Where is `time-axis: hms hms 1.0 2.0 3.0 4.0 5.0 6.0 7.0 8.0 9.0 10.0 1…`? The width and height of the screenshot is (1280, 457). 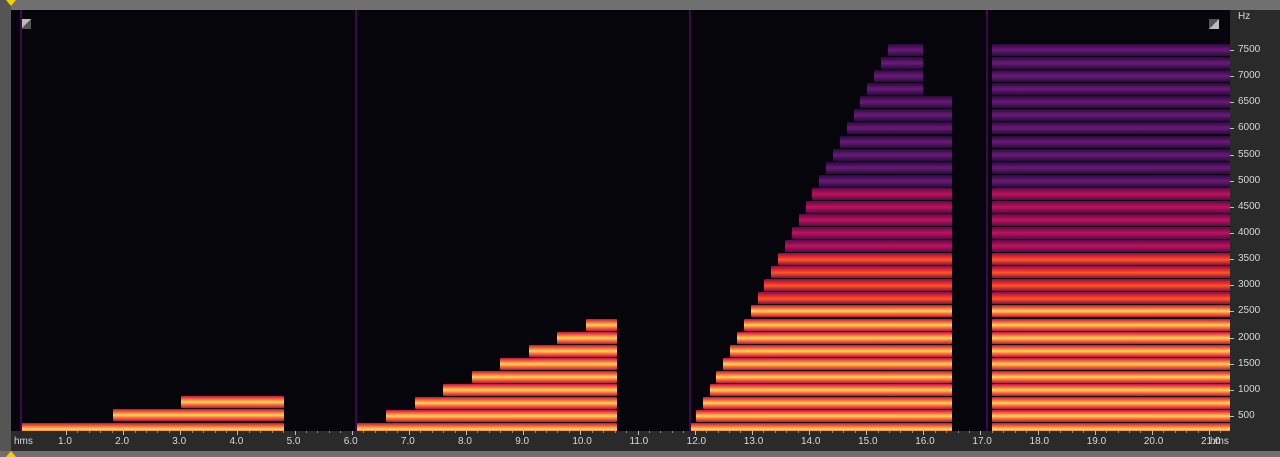
time-axis: hms hms 1.0 2.0 3.0 4.0 5.0 6.0 7.0 8.0 9.0 10.0 1… is located at coordinates (620, 441).